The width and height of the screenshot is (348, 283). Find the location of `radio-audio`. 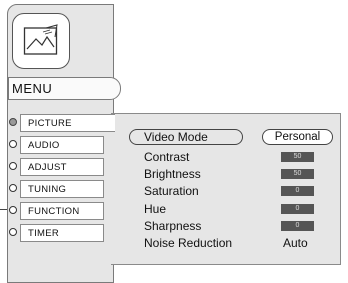

radio-audio is located at coordinates (13, 144).